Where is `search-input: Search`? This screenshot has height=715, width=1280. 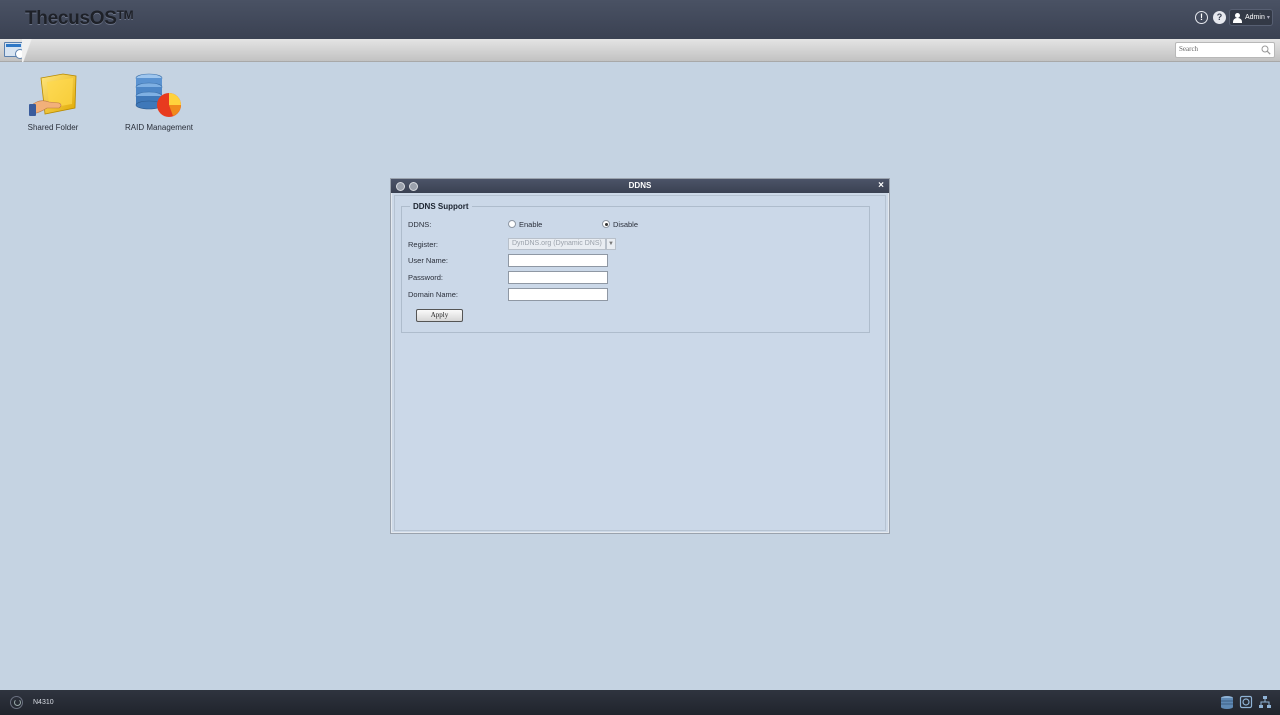 search-input: Search is located at coordinates (1225, 50).